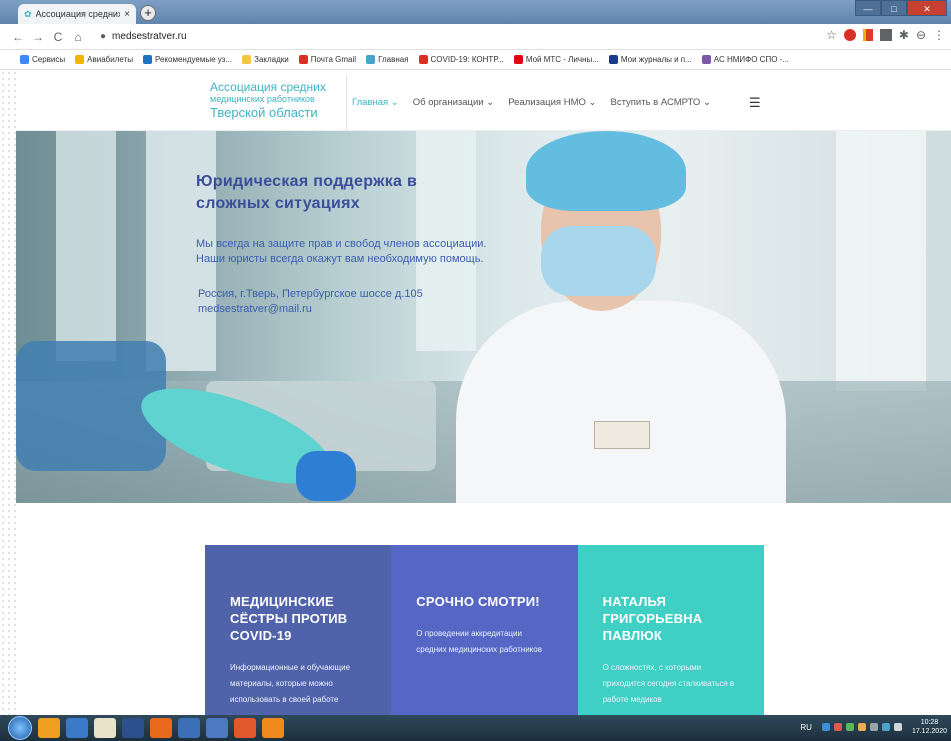 Image resolution: width=951 pixels, height=741 pixels. I want to click on browser-menu-icon: ⋮, so click(939, 35).